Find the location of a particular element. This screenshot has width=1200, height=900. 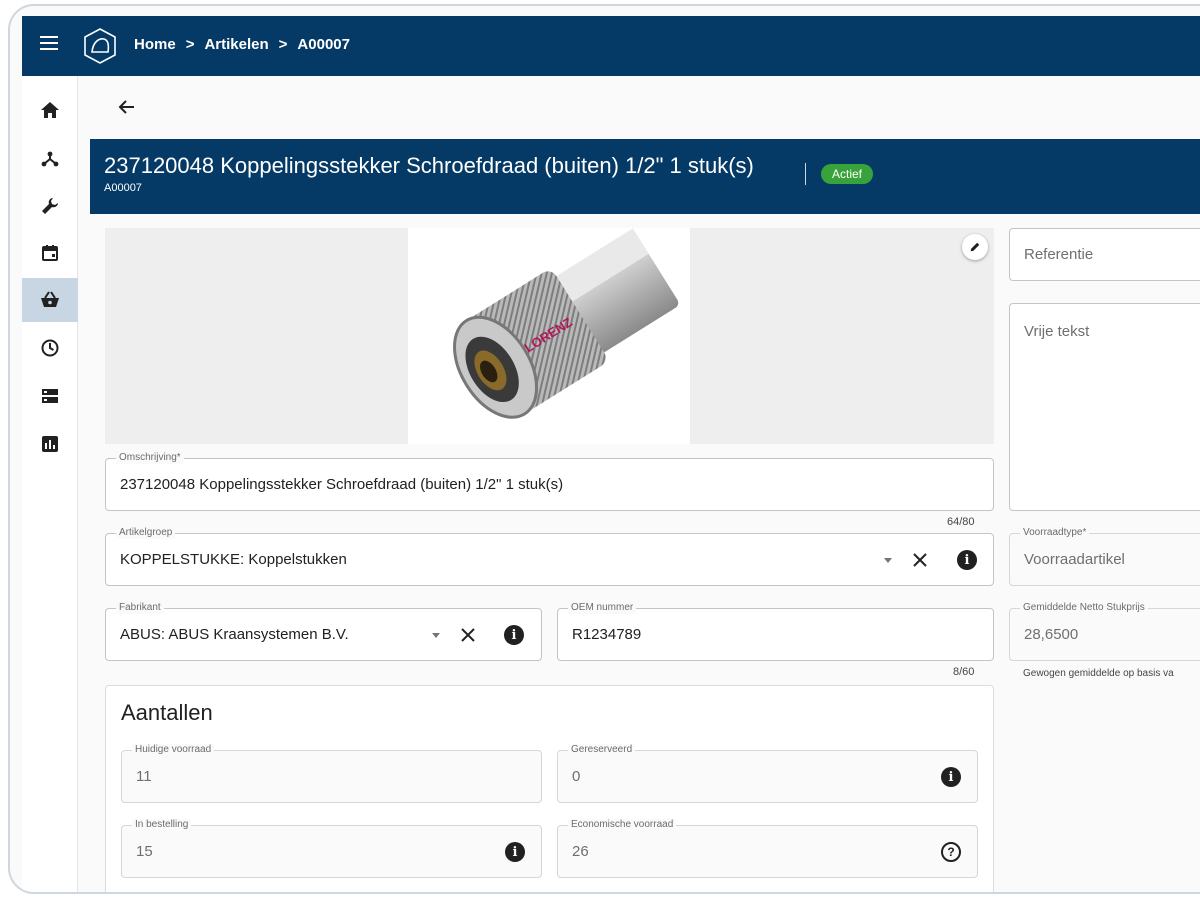

huidige-voorraad-value: 11 is located at coordinates (144, 776).